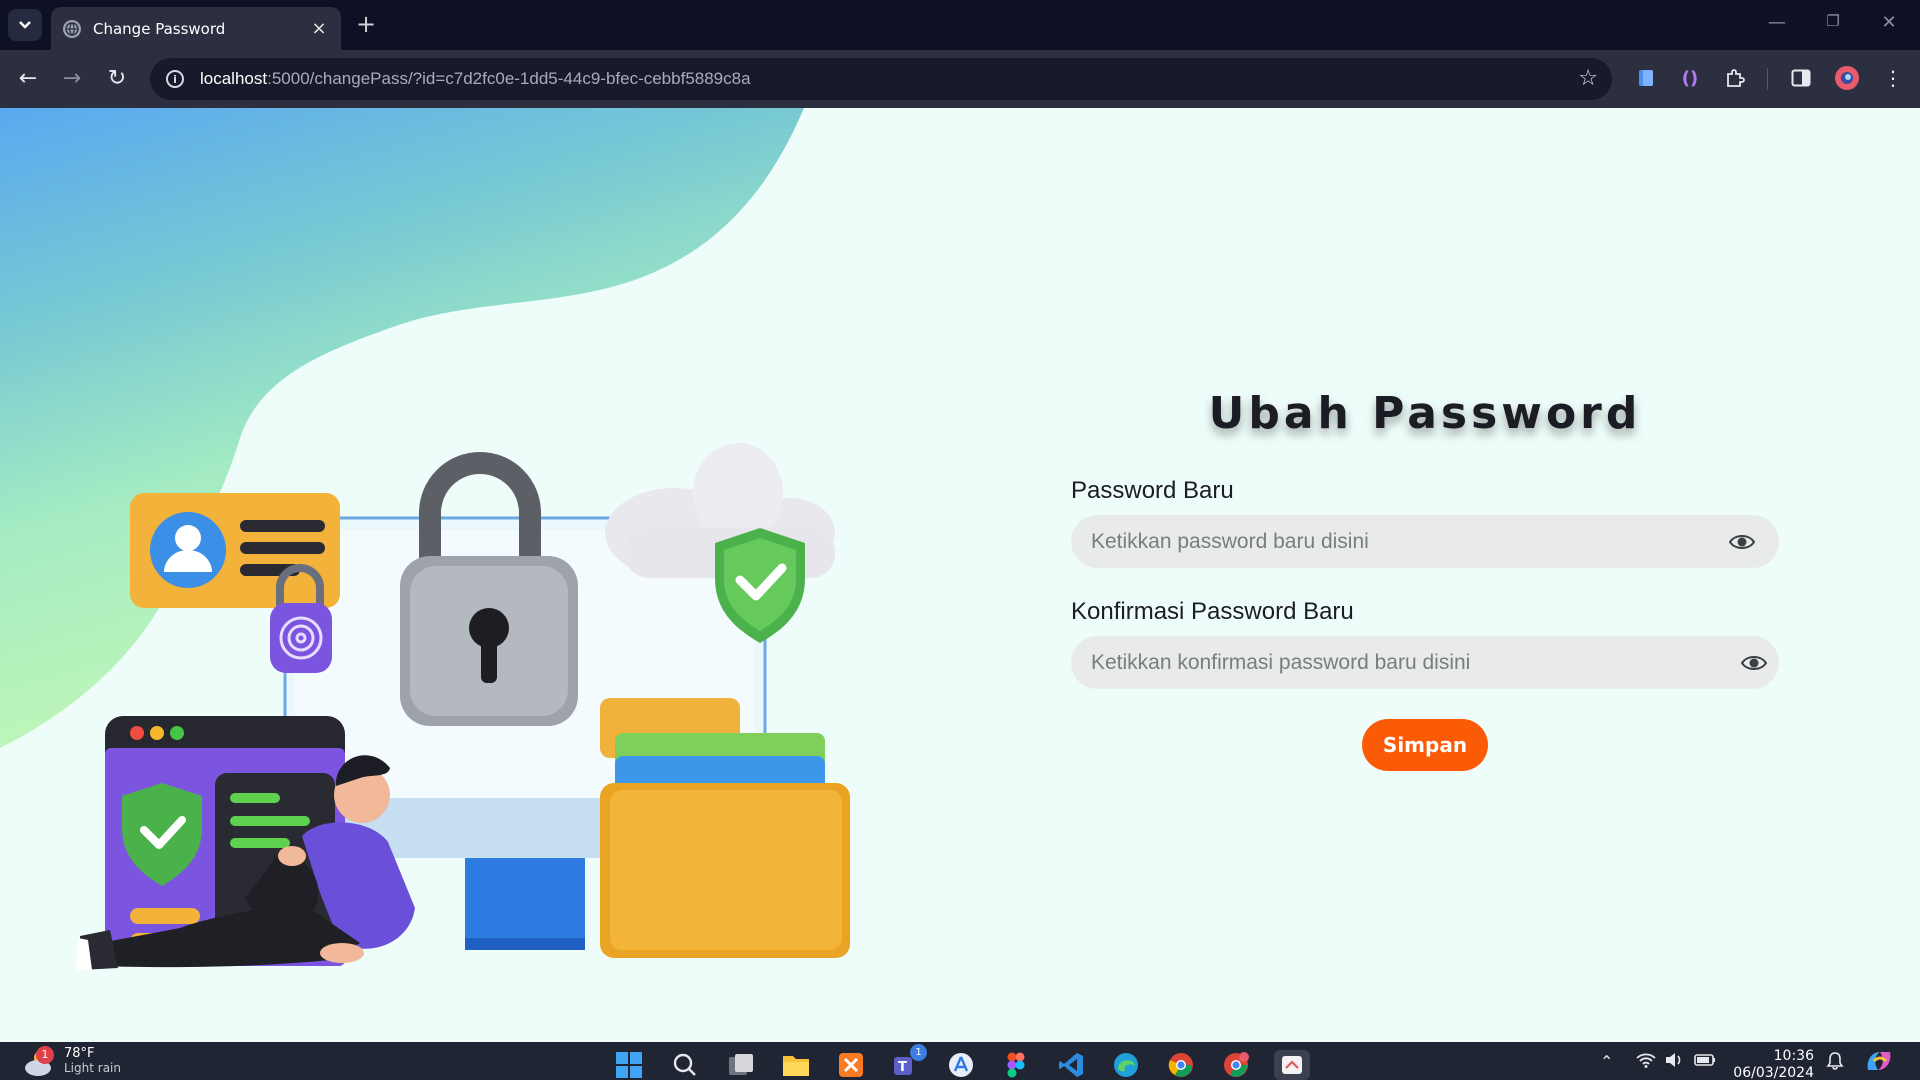 This screenshot has height=1080, width=1920. What do you see at coordinates (1674, 1062) in the screenshot?
I see `volume-icon` at bounding box center [1674, 1062].